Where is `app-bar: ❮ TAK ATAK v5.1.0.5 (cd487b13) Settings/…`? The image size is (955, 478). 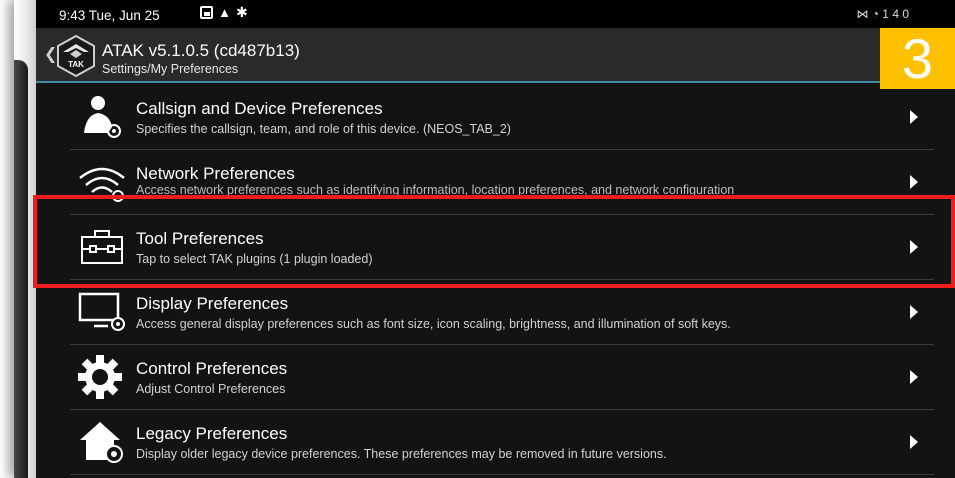
app-bar: ❮ TAK ATAK v5.1.0.5 (cd487b13) Settings/… is located at coordinates (495, 55).